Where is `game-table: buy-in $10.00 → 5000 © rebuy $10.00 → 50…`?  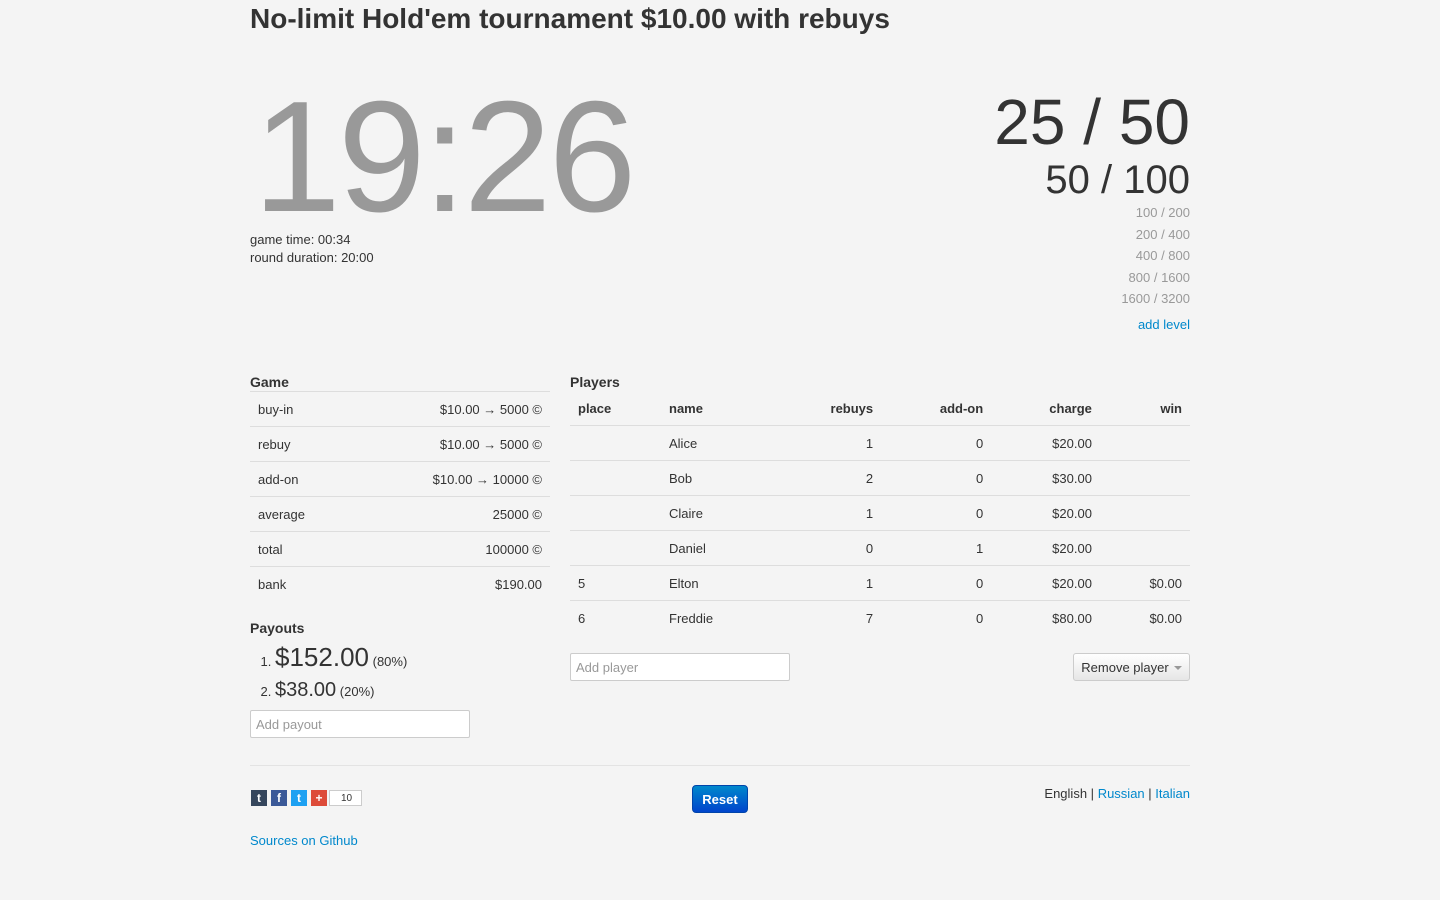 game-table: buy-in $10.00 → 5000 © rebuy $10.00 → 50… is located at coordinates (400, 496).